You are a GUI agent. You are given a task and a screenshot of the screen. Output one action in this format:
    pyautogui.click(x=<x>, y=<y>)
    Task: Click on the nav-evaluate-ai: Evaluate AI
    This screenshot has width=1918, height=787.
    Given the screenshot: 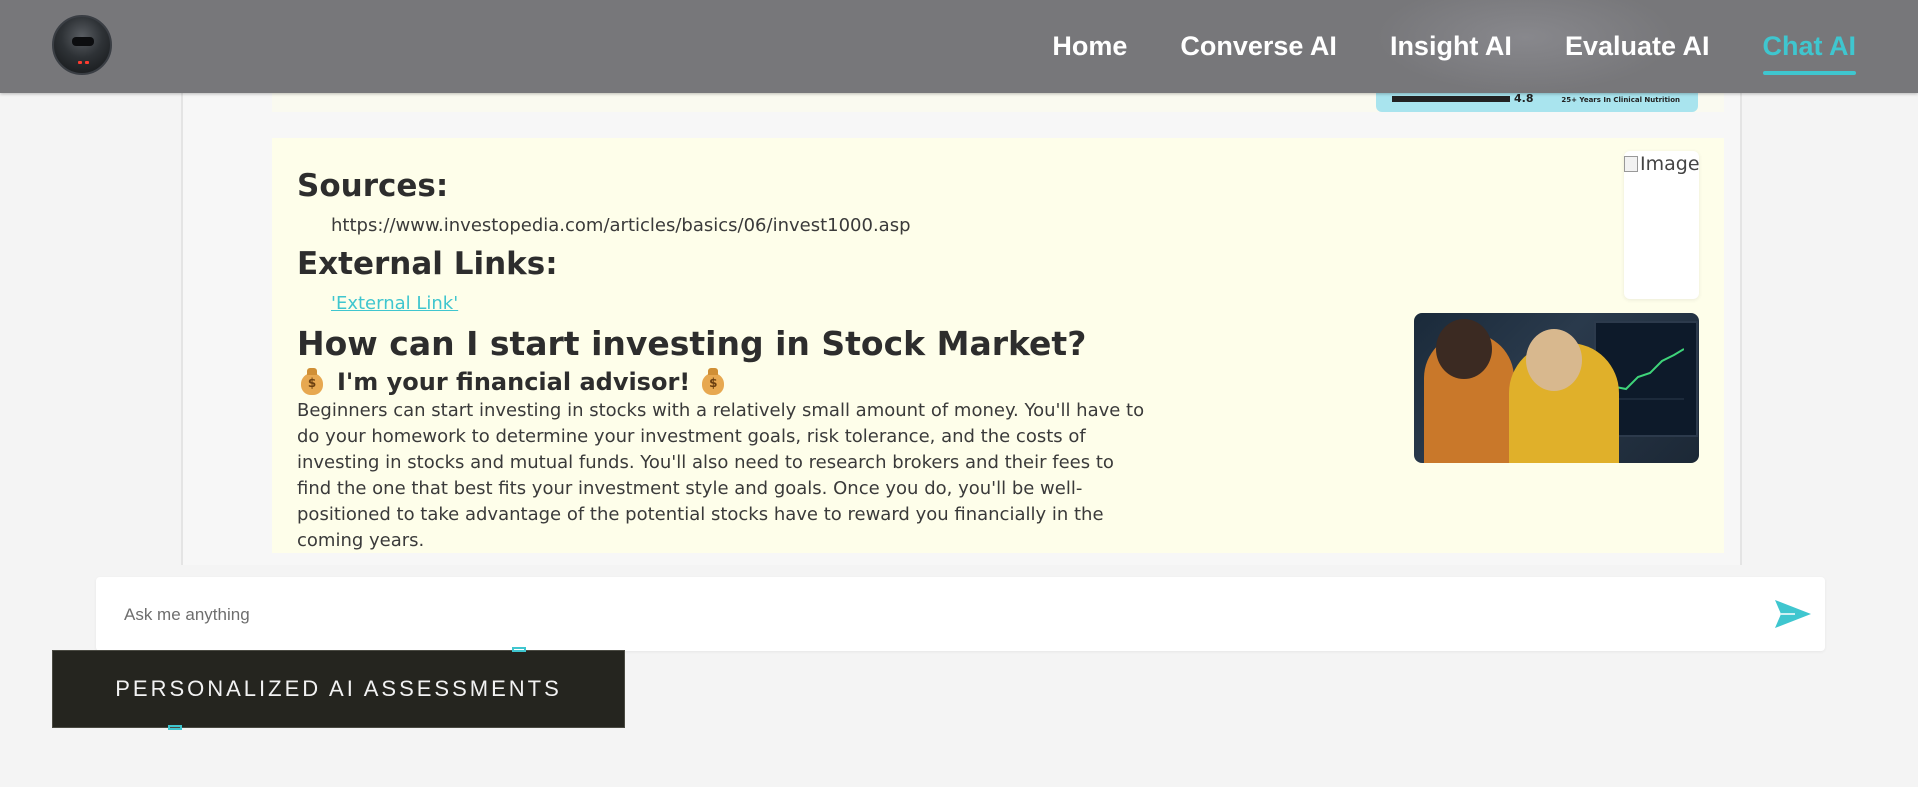 What is the action you would take?
    pyautogui.click(x=1637, y=46)
    